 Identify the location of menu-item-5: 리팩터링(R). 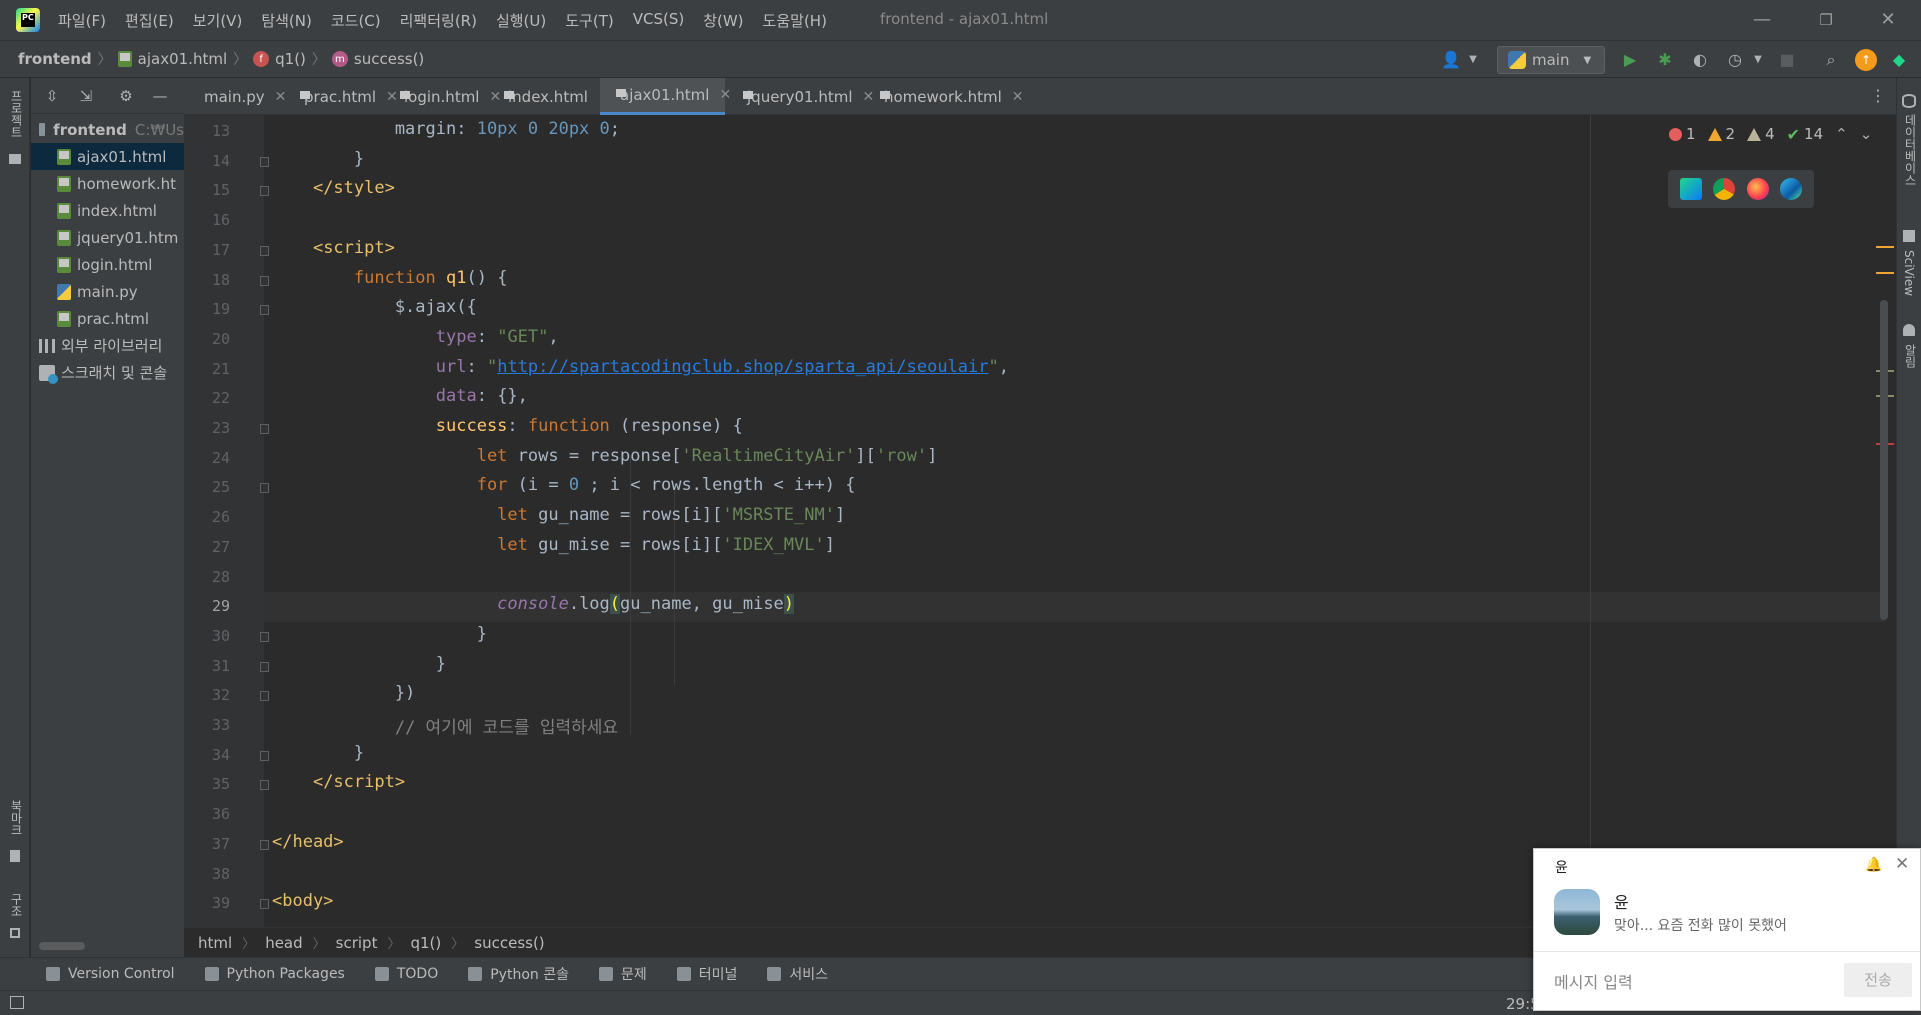
(438, 20).